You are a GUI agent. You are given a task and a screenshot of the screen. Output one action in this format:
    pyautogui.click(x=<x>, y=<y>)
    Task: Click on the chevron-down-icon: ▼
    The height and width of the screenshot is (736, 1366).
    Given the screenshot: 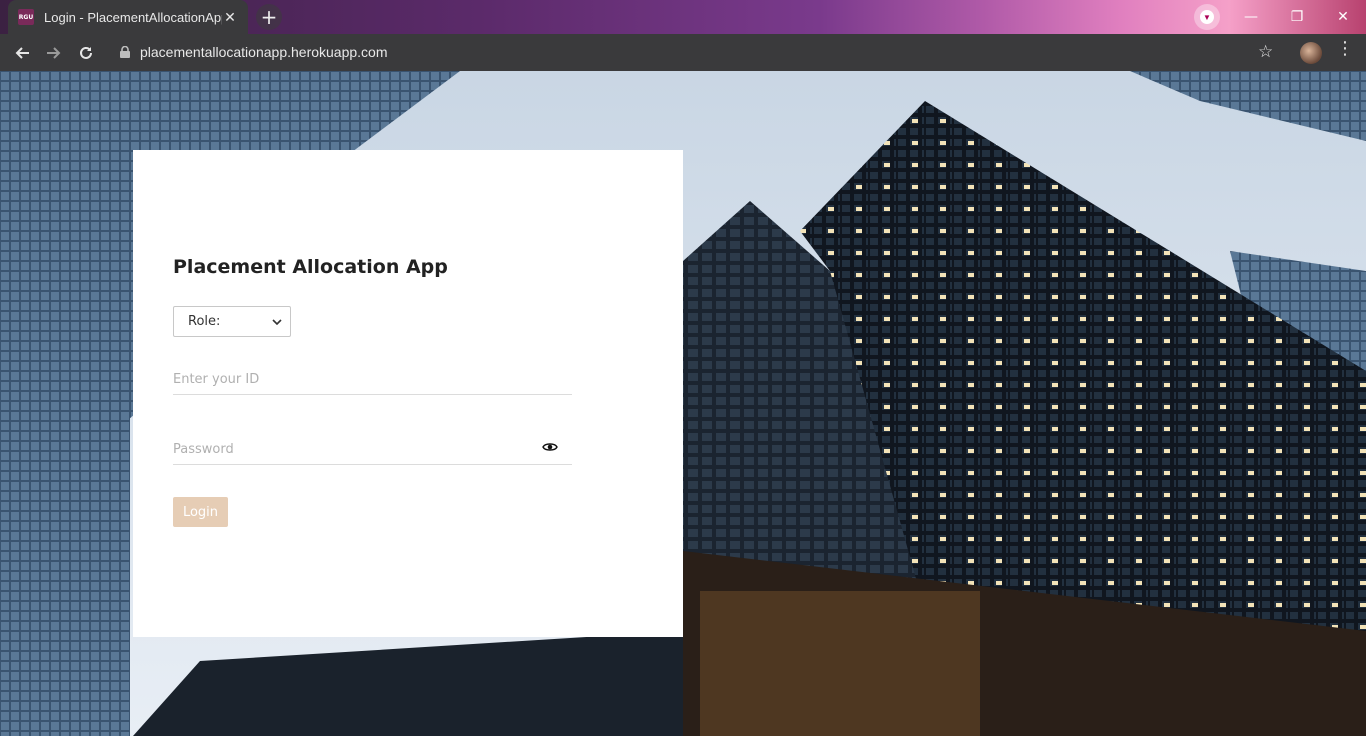 What is the action you would take?
    pyautogui.click(x=1207, y=17)
    